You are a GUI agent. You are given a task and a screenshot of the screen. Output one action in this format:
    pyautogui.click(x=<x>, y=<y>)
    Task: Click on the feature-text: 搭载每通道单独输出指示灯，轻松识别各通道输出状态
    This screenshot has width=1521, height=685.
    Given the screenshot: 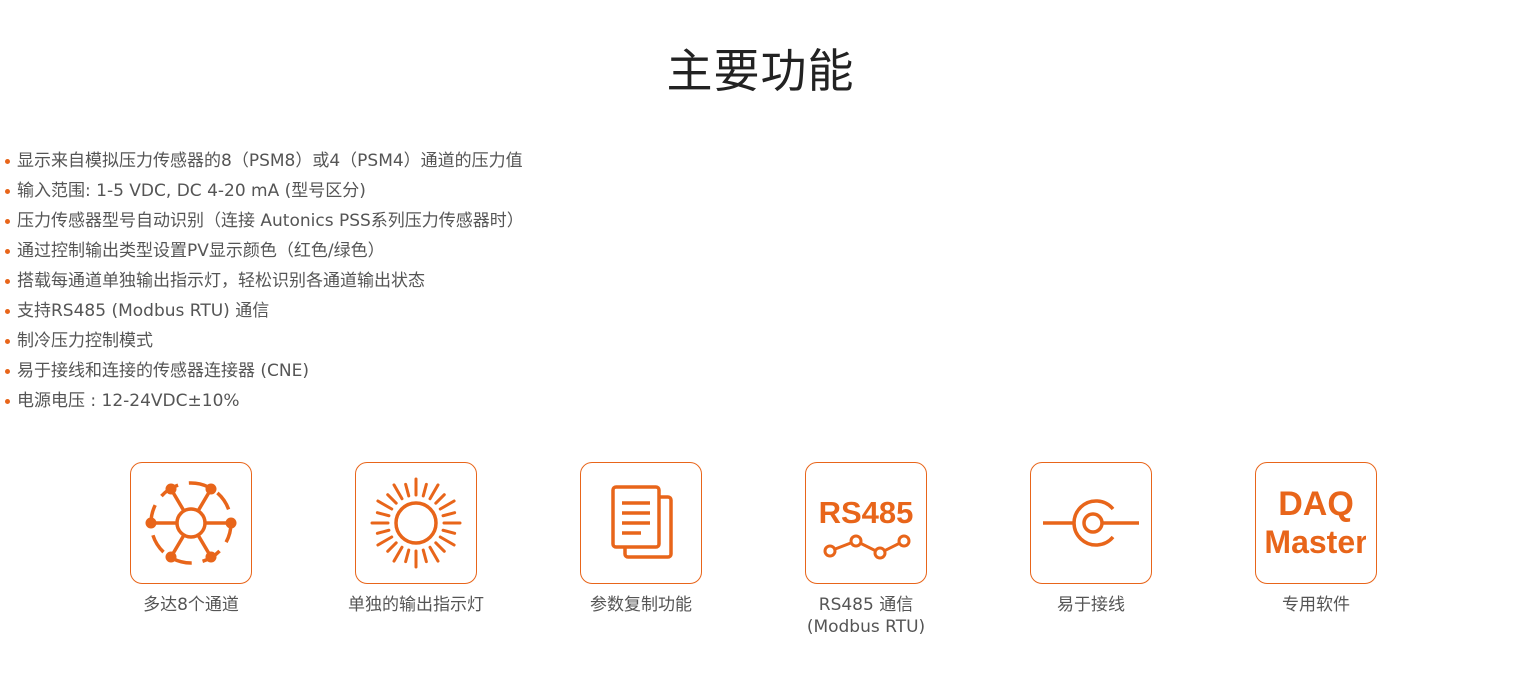 What is the action you would take?
    pyautogui.click(x=221, y=281)
    